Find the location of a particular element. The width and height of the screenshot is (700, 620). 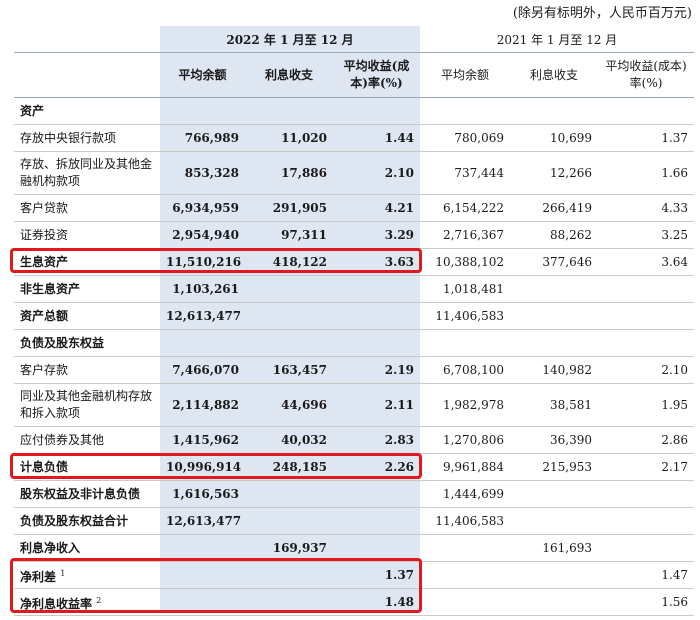

previous-value-cell: 10,388,102 is located at coordinates (465, 262).